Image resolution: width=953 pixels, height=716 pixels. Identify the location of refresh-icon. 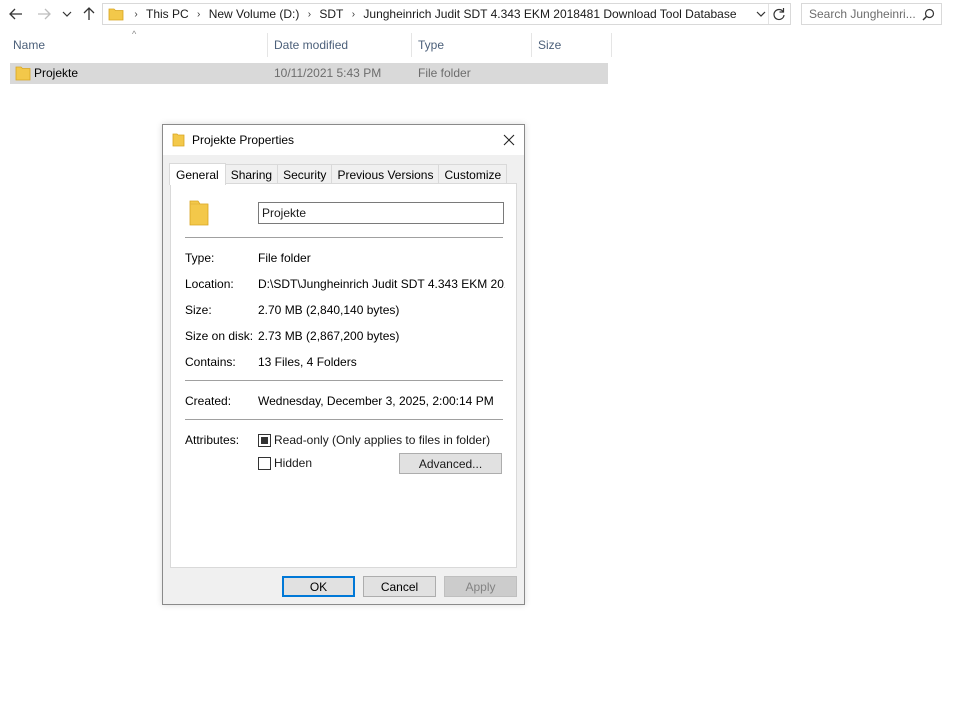
(779, 14).